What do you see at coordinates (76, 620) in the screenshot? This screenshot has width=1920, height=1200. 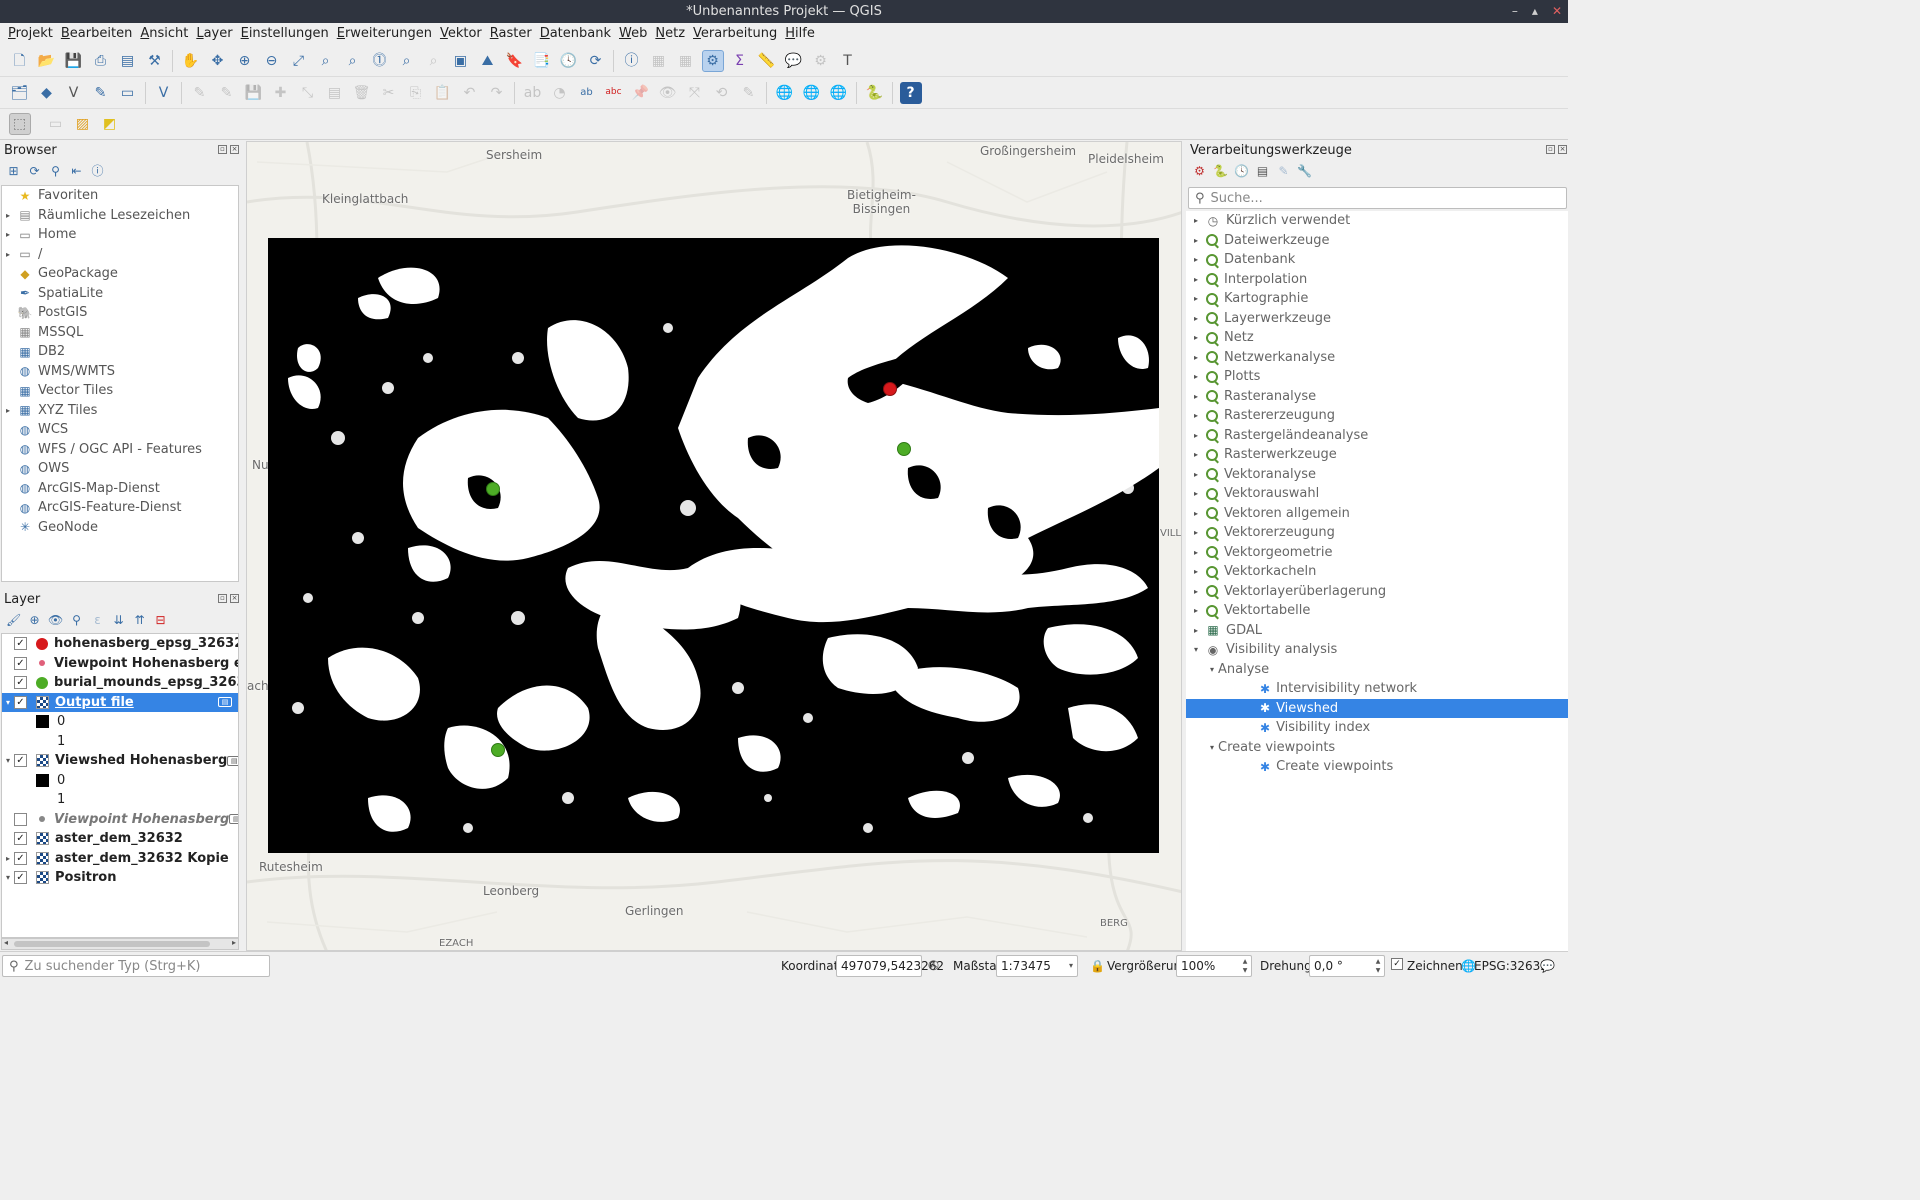 I see `filter-legend-icon: ⚲` at bounding box center [76, 620].